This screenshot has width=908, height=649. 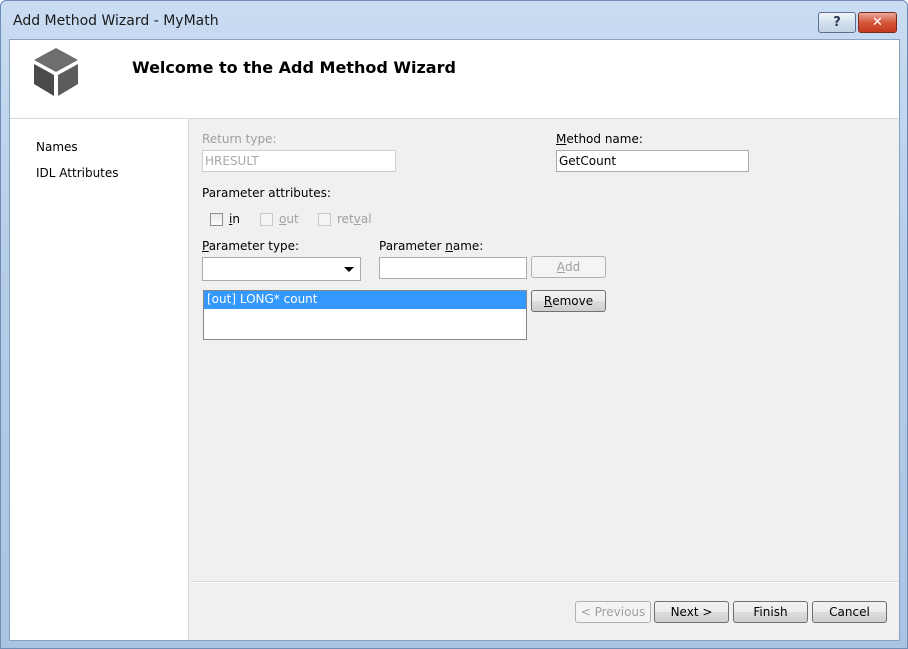 I want to click on close-button: ✕, so click(x=877, y=22).